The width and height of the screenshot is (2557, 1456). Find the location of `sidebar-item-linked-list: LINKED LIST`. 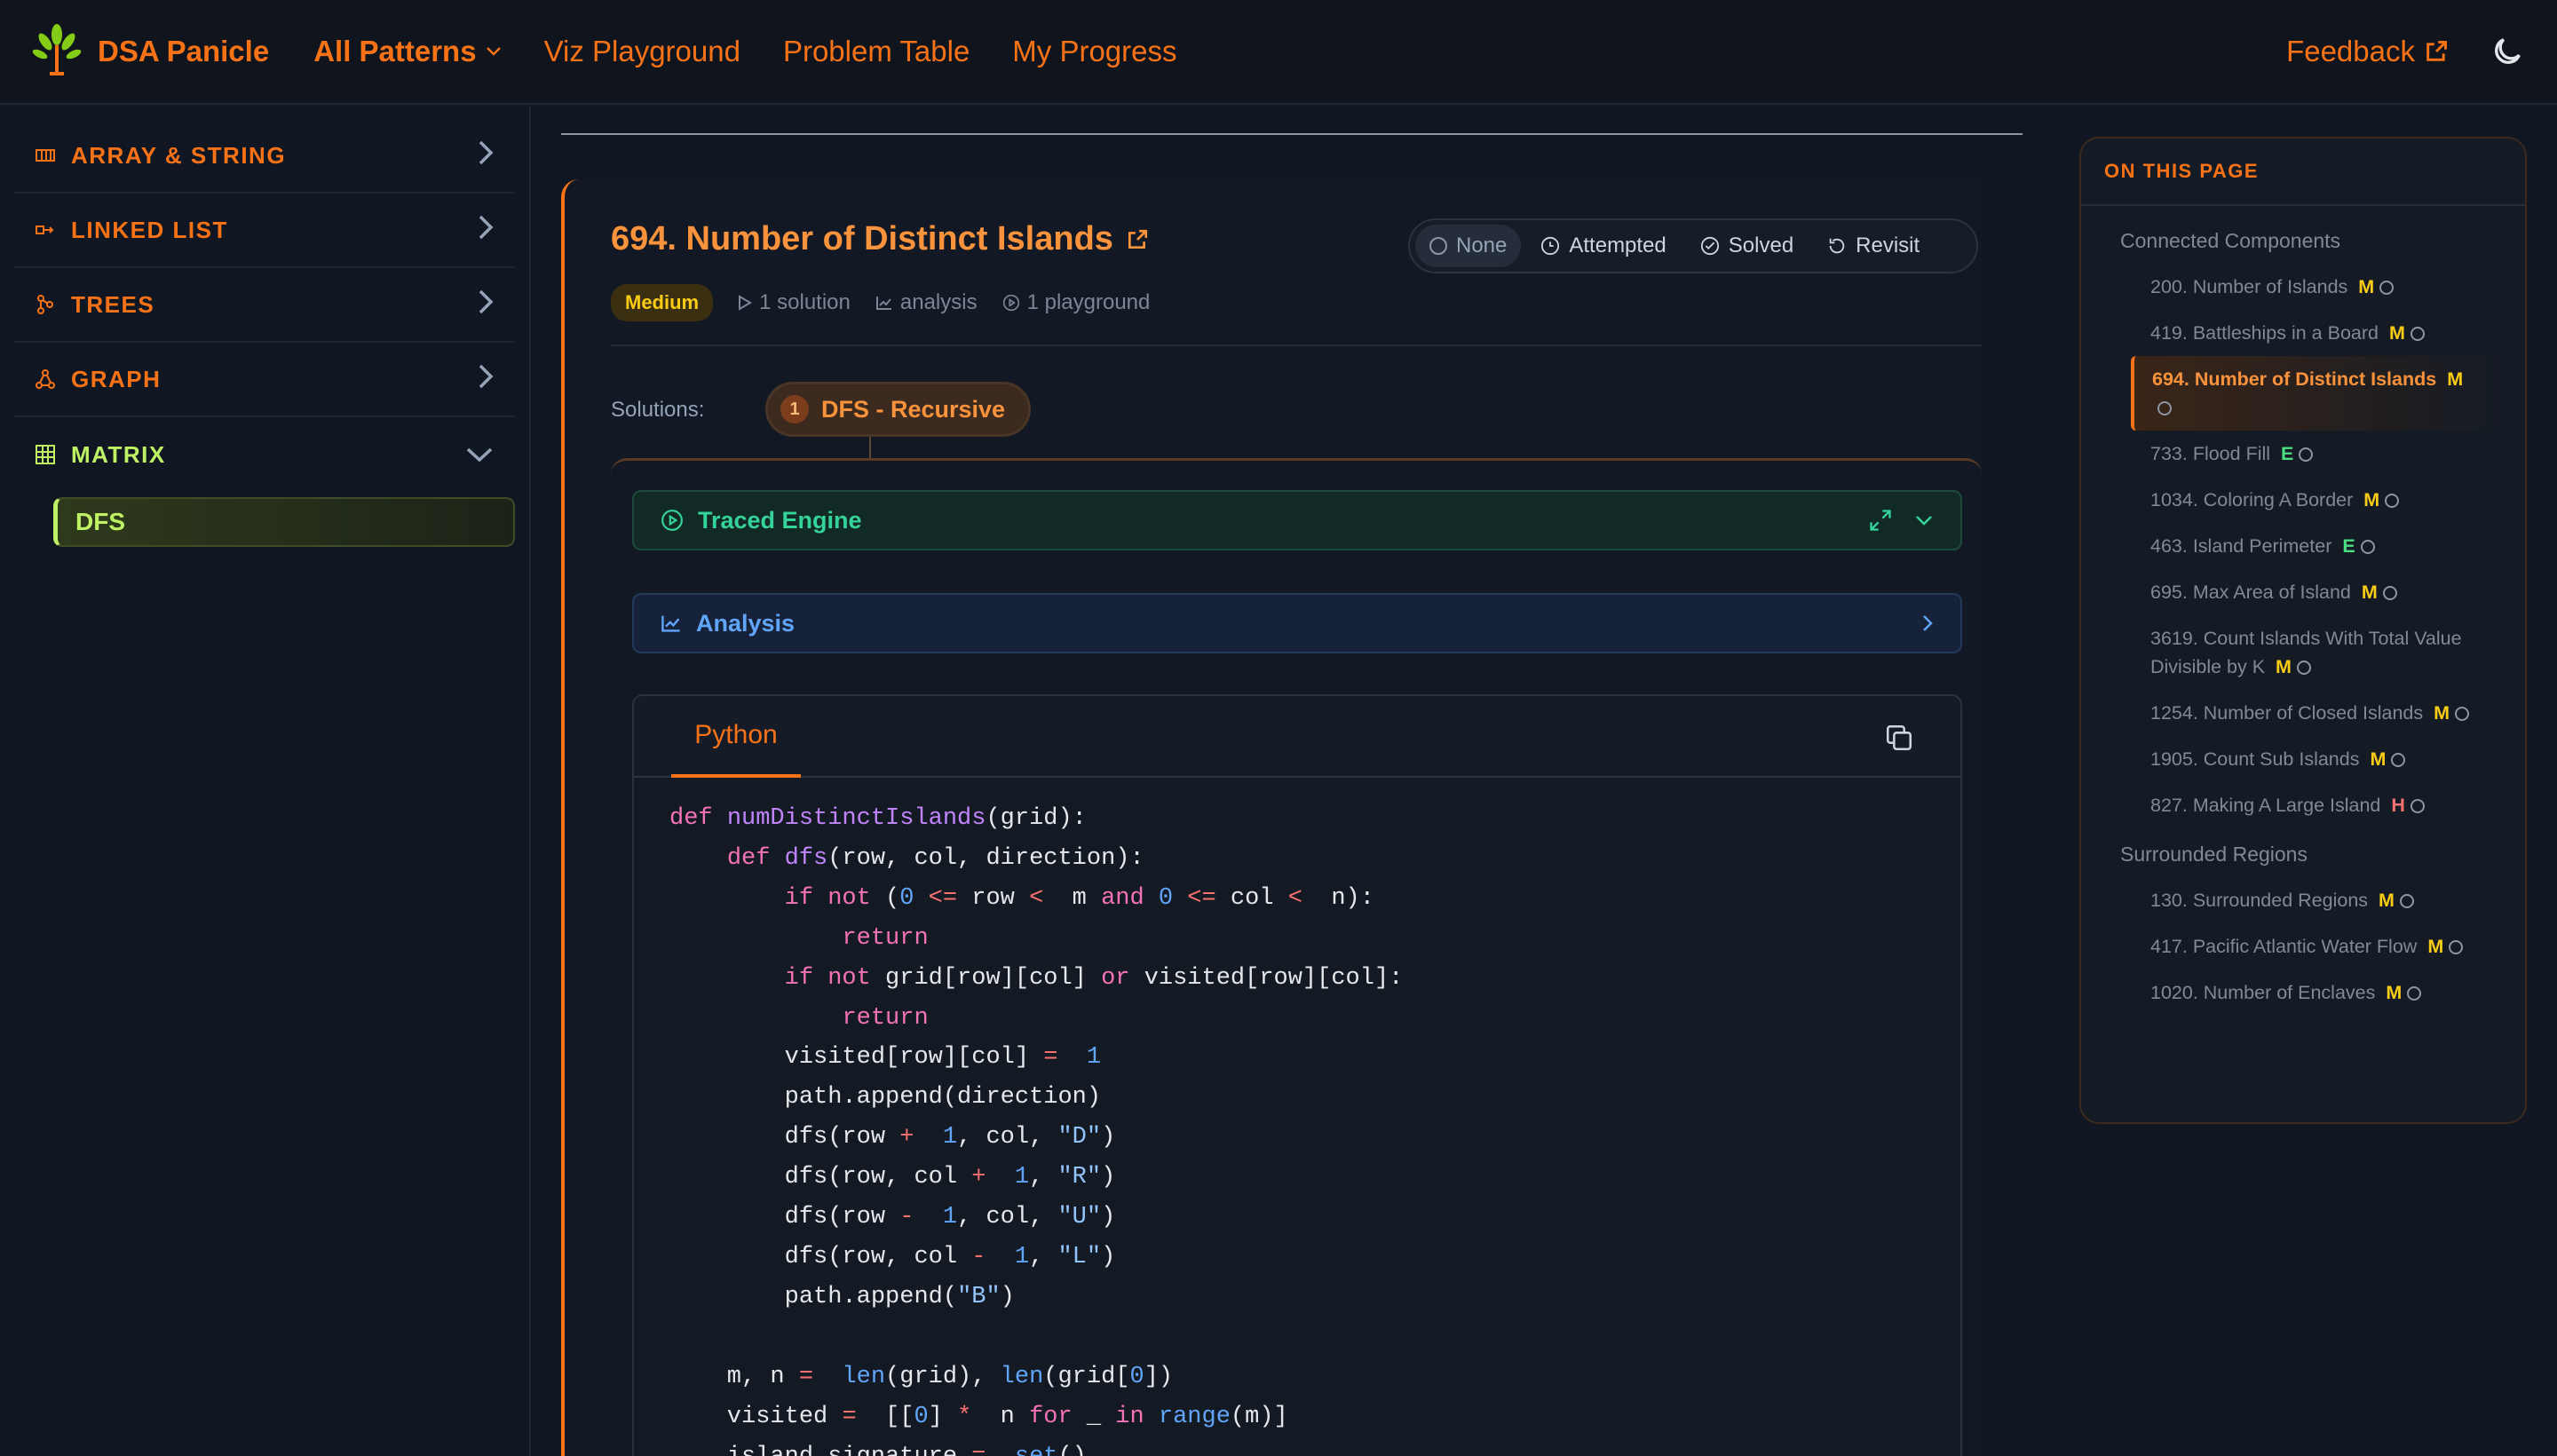

sidebar-item-linked-list: LINKED LIST is located at coordinates (264, 231).